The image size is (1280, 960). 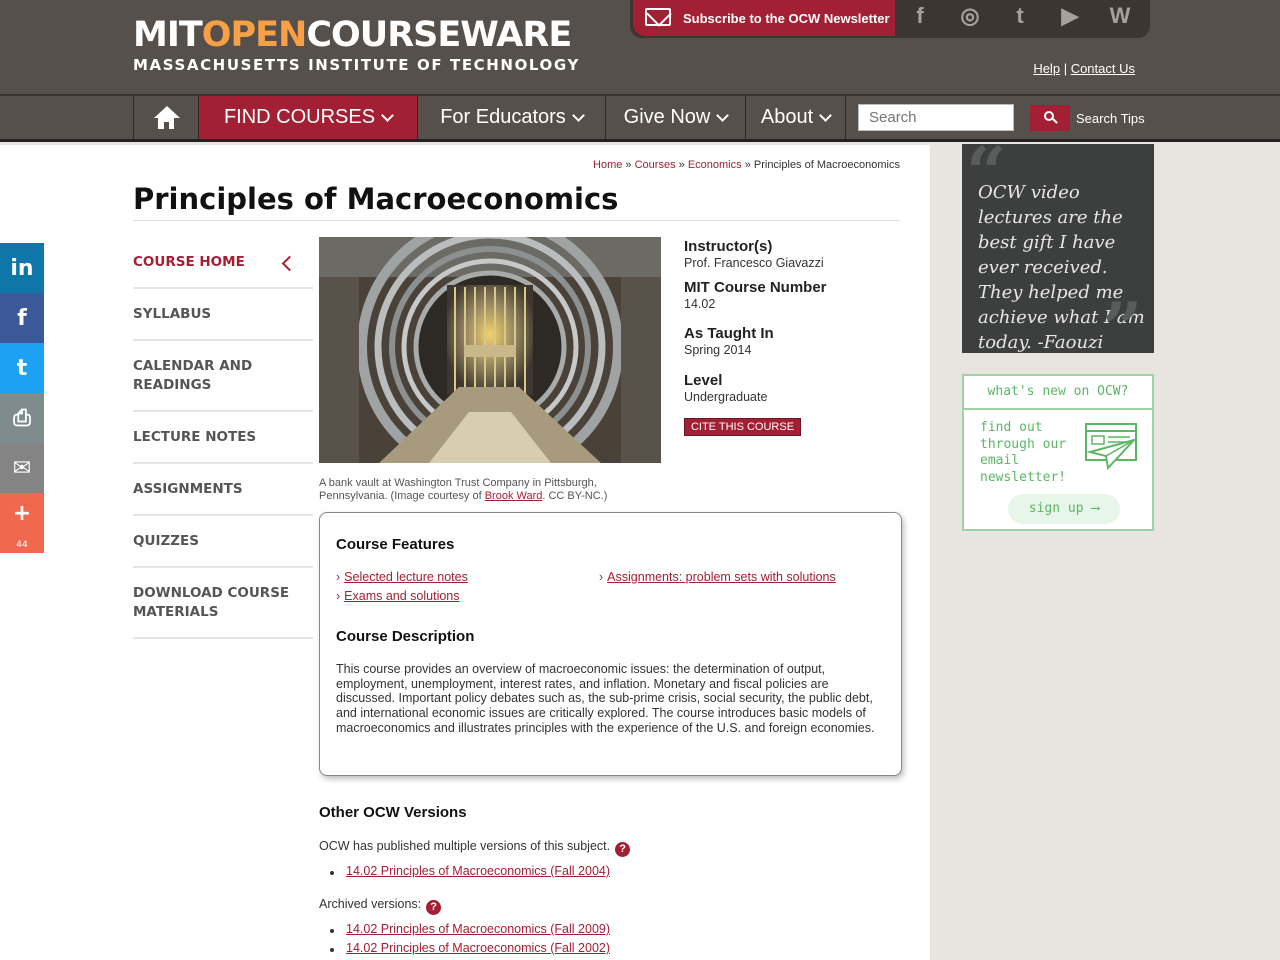 What do you see at coordinates (1122, 320) in the screenshot?
I see `close-quote-icon: ”` at bounding box center [1122, 320].